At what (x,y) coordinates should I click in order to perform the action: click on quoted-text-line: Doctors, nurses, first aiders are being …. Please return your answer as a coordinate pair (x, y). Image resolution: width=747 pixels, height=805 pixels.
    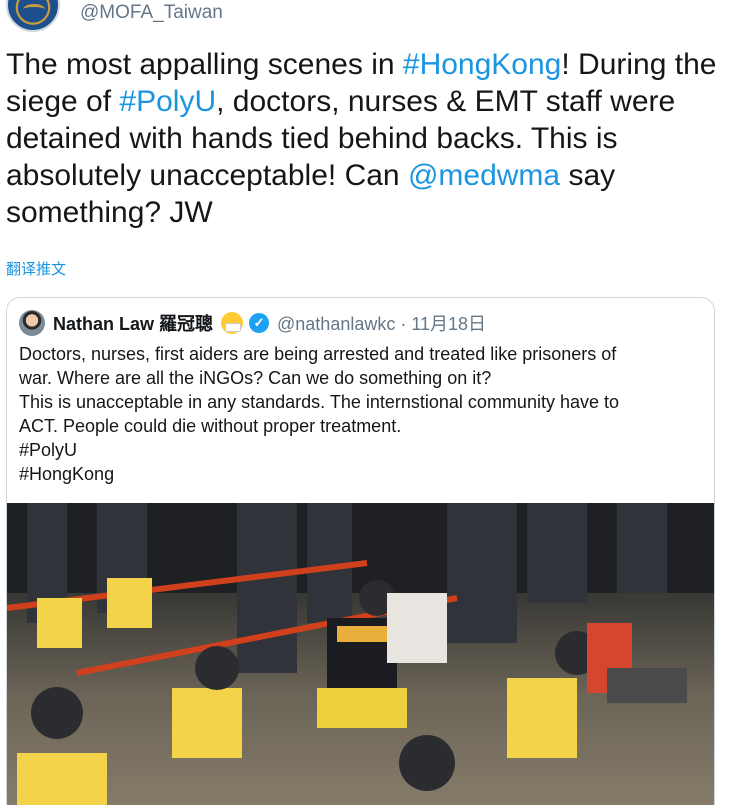
    Looking at the image, I should click on (318, 354).